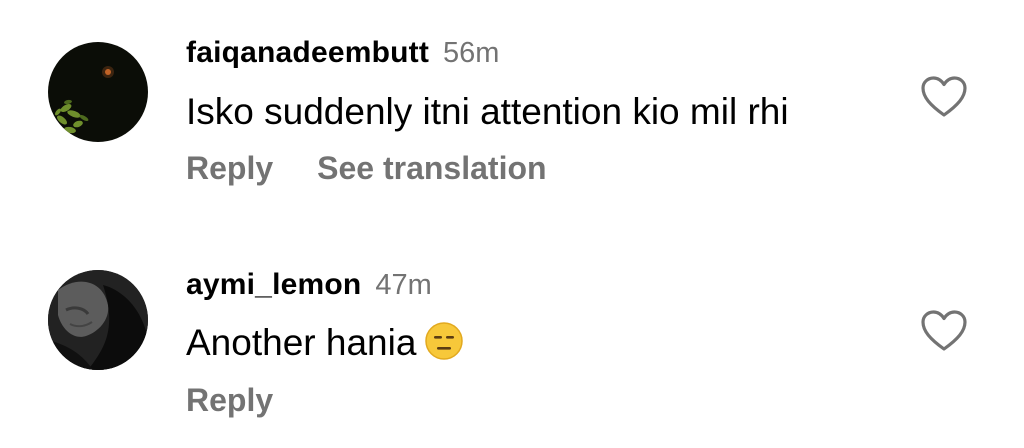 The width and height of the screenshot is (1024, 448). What do you see at coordinates (471, 53) in the screenshot?
I see `timestamp: 56m` at bounding box center [471, 53].